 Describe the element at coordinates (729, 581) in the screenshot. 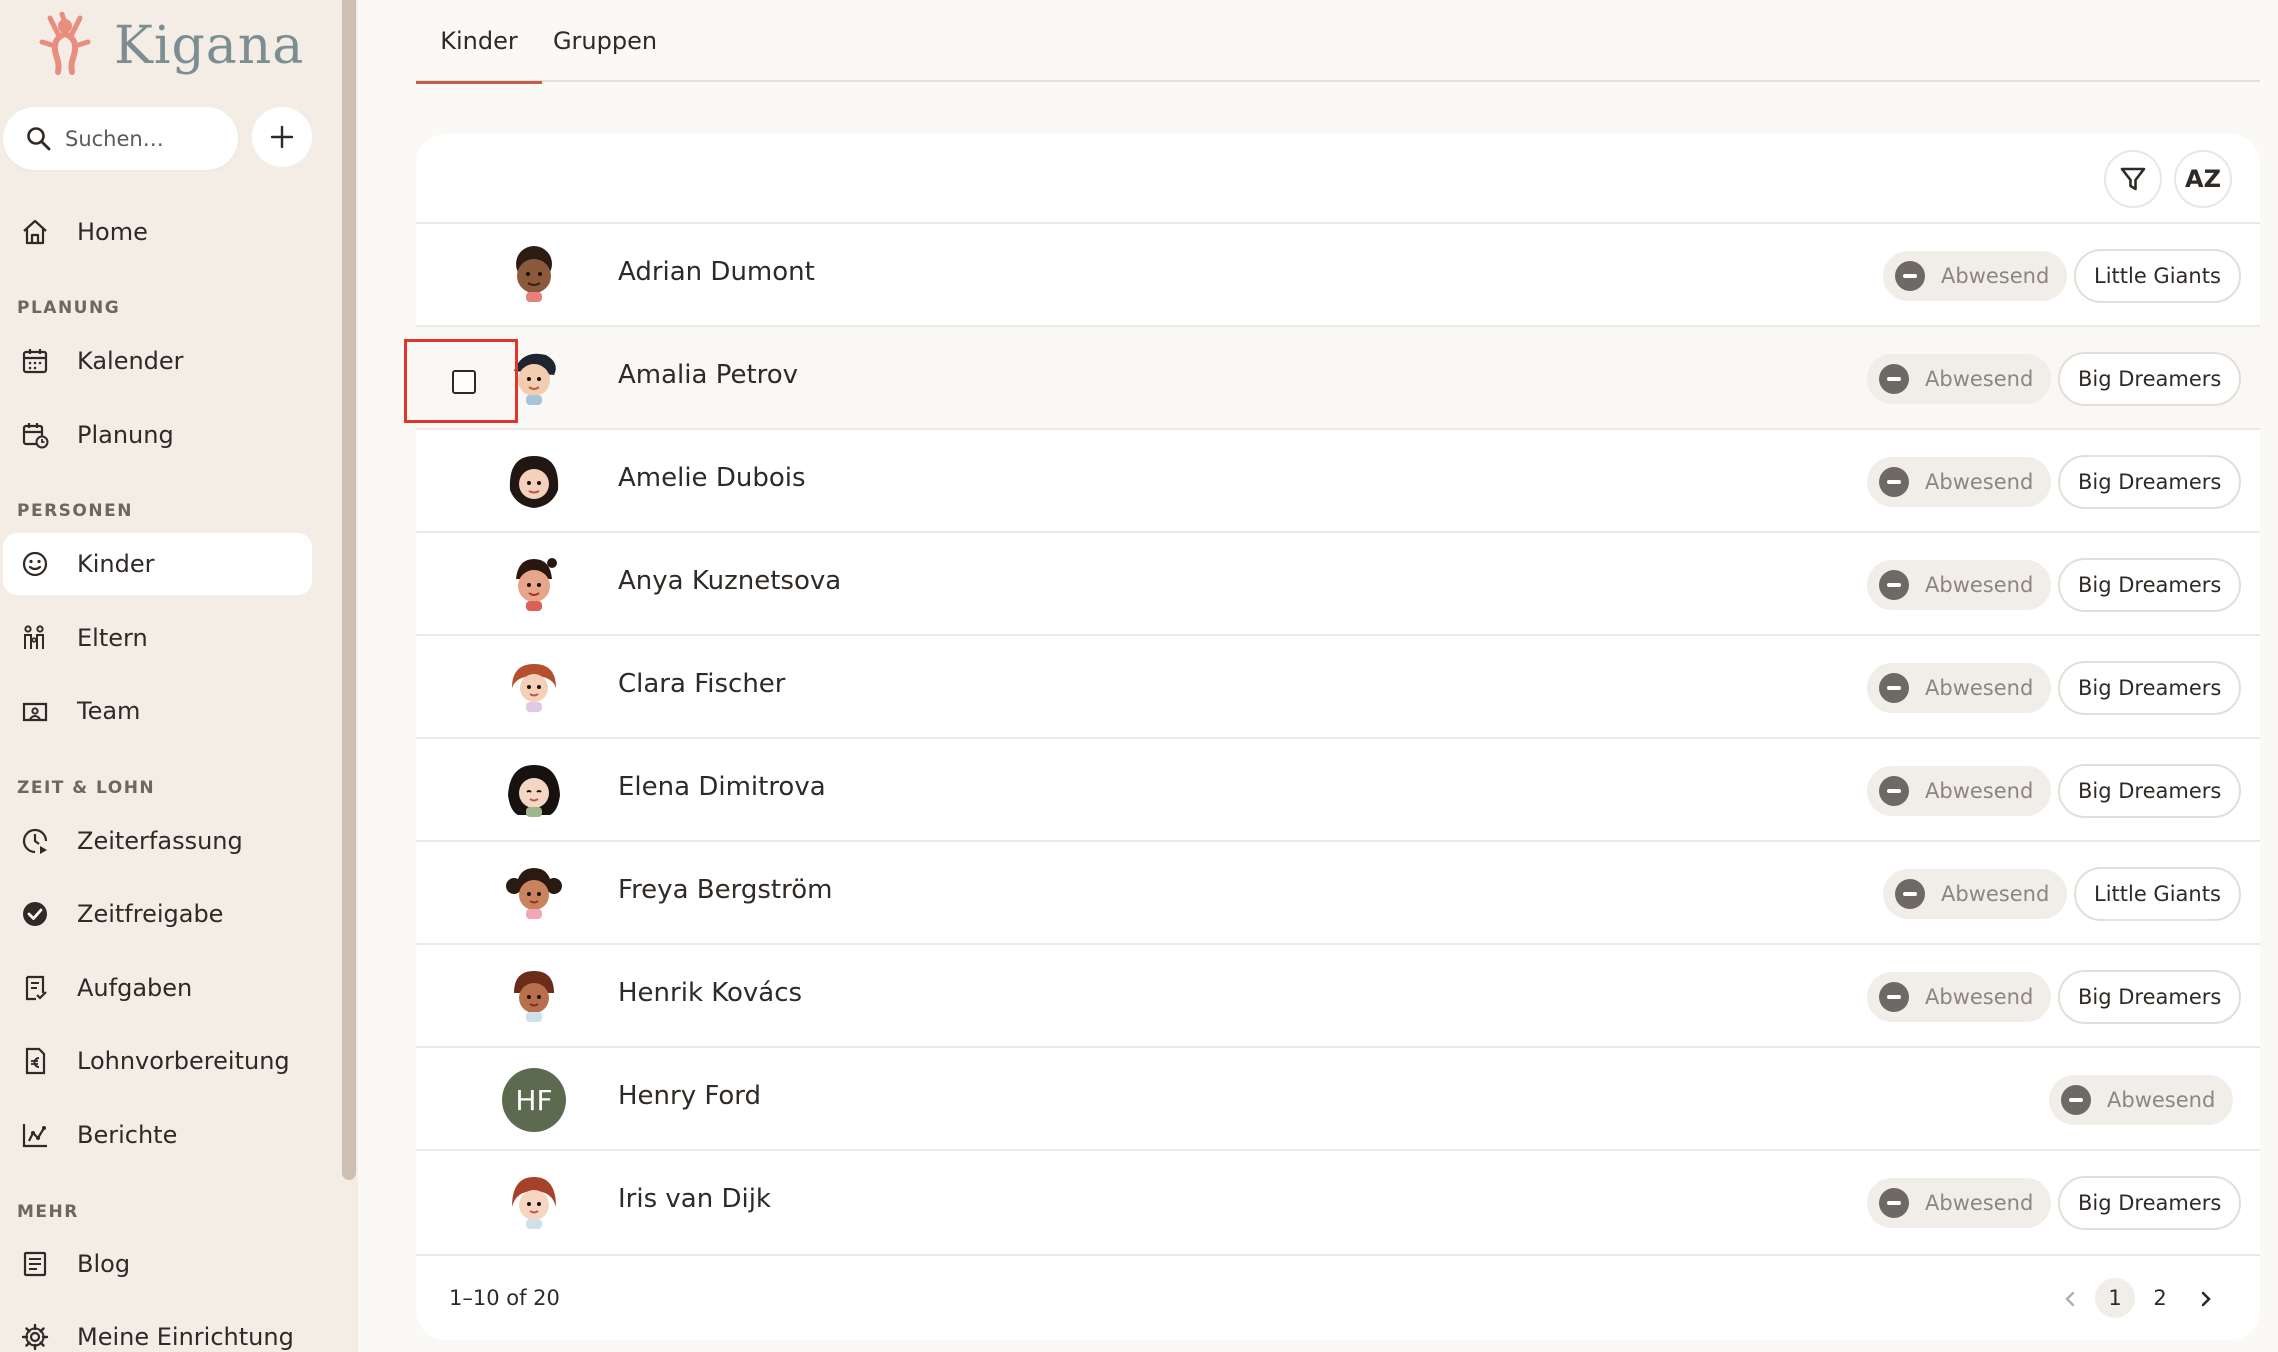

I see `child-name: Anya Kuznetsova` at that location.